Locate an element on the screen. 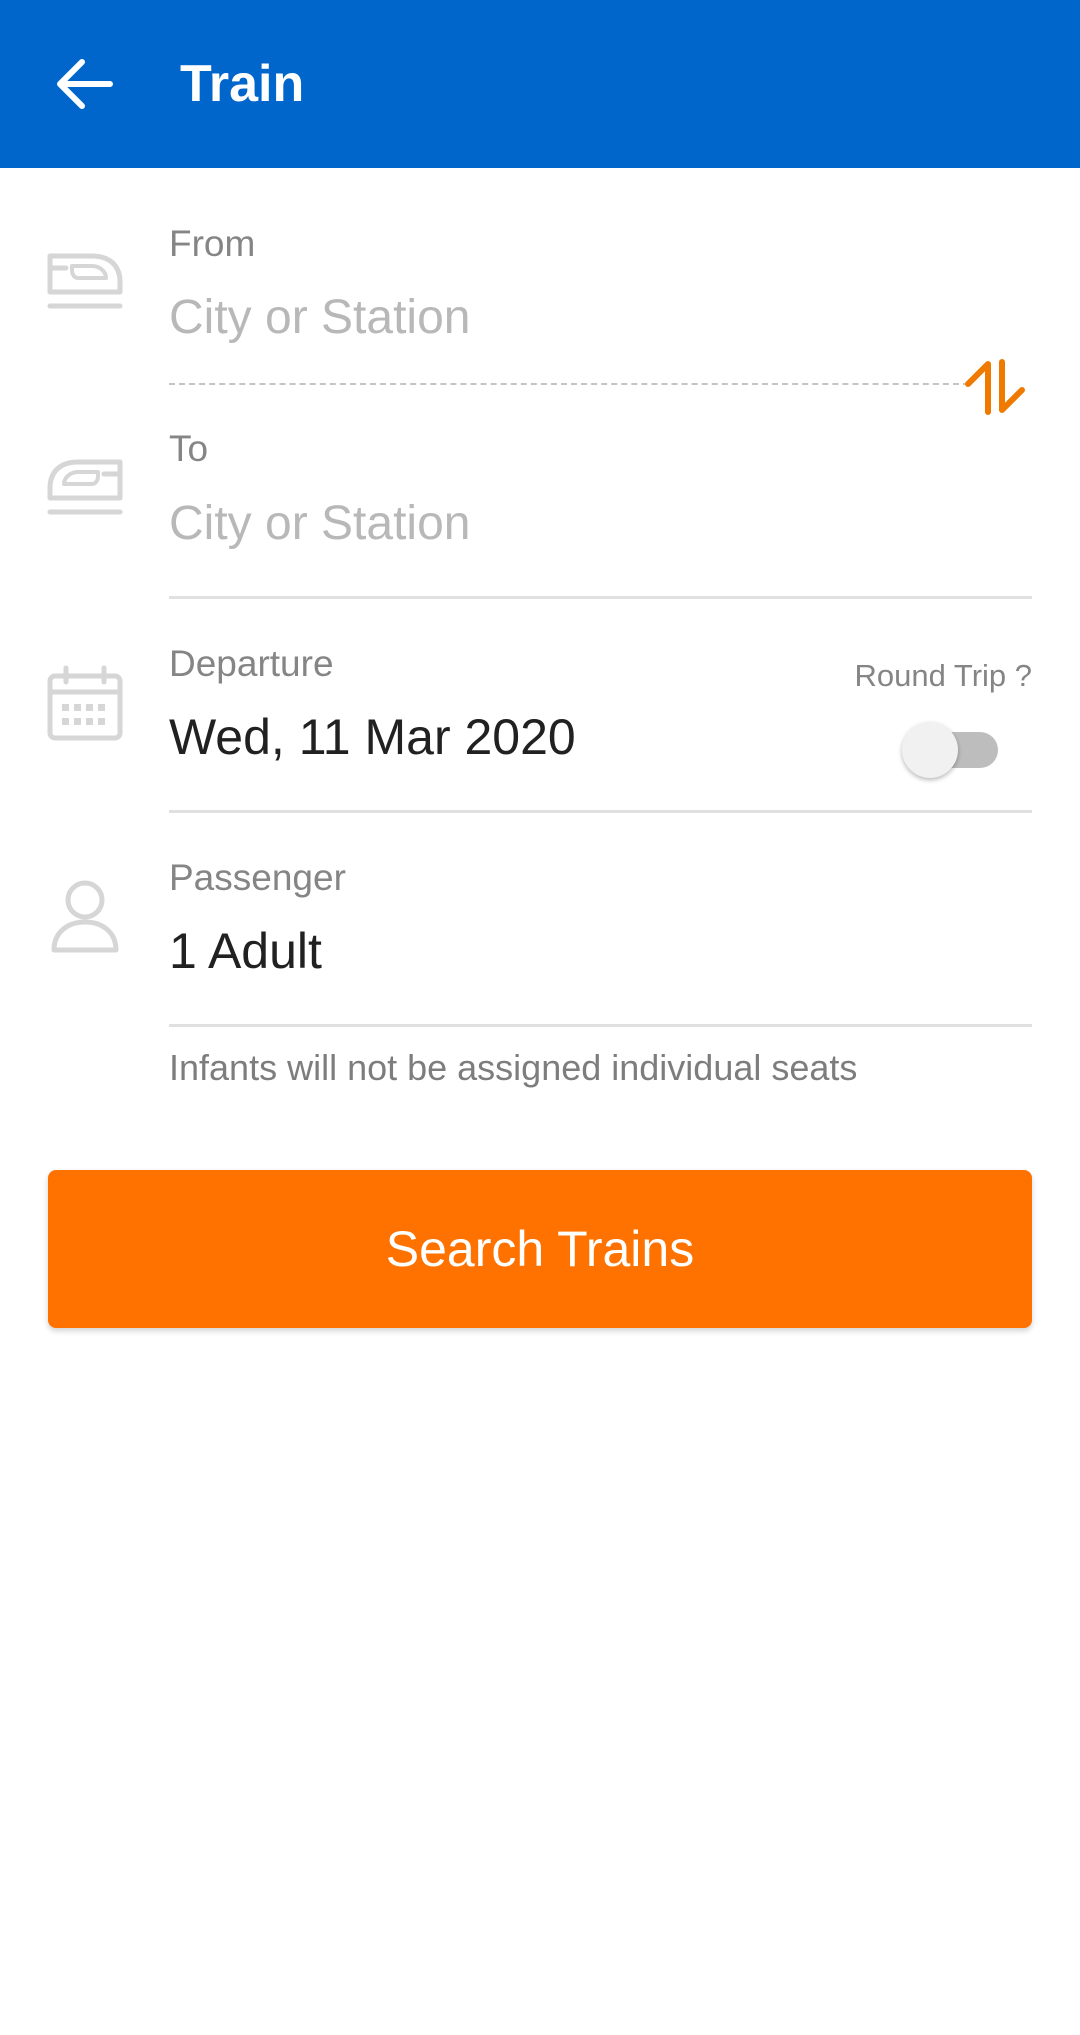  from-label: From is located at coordinates (212, 243).